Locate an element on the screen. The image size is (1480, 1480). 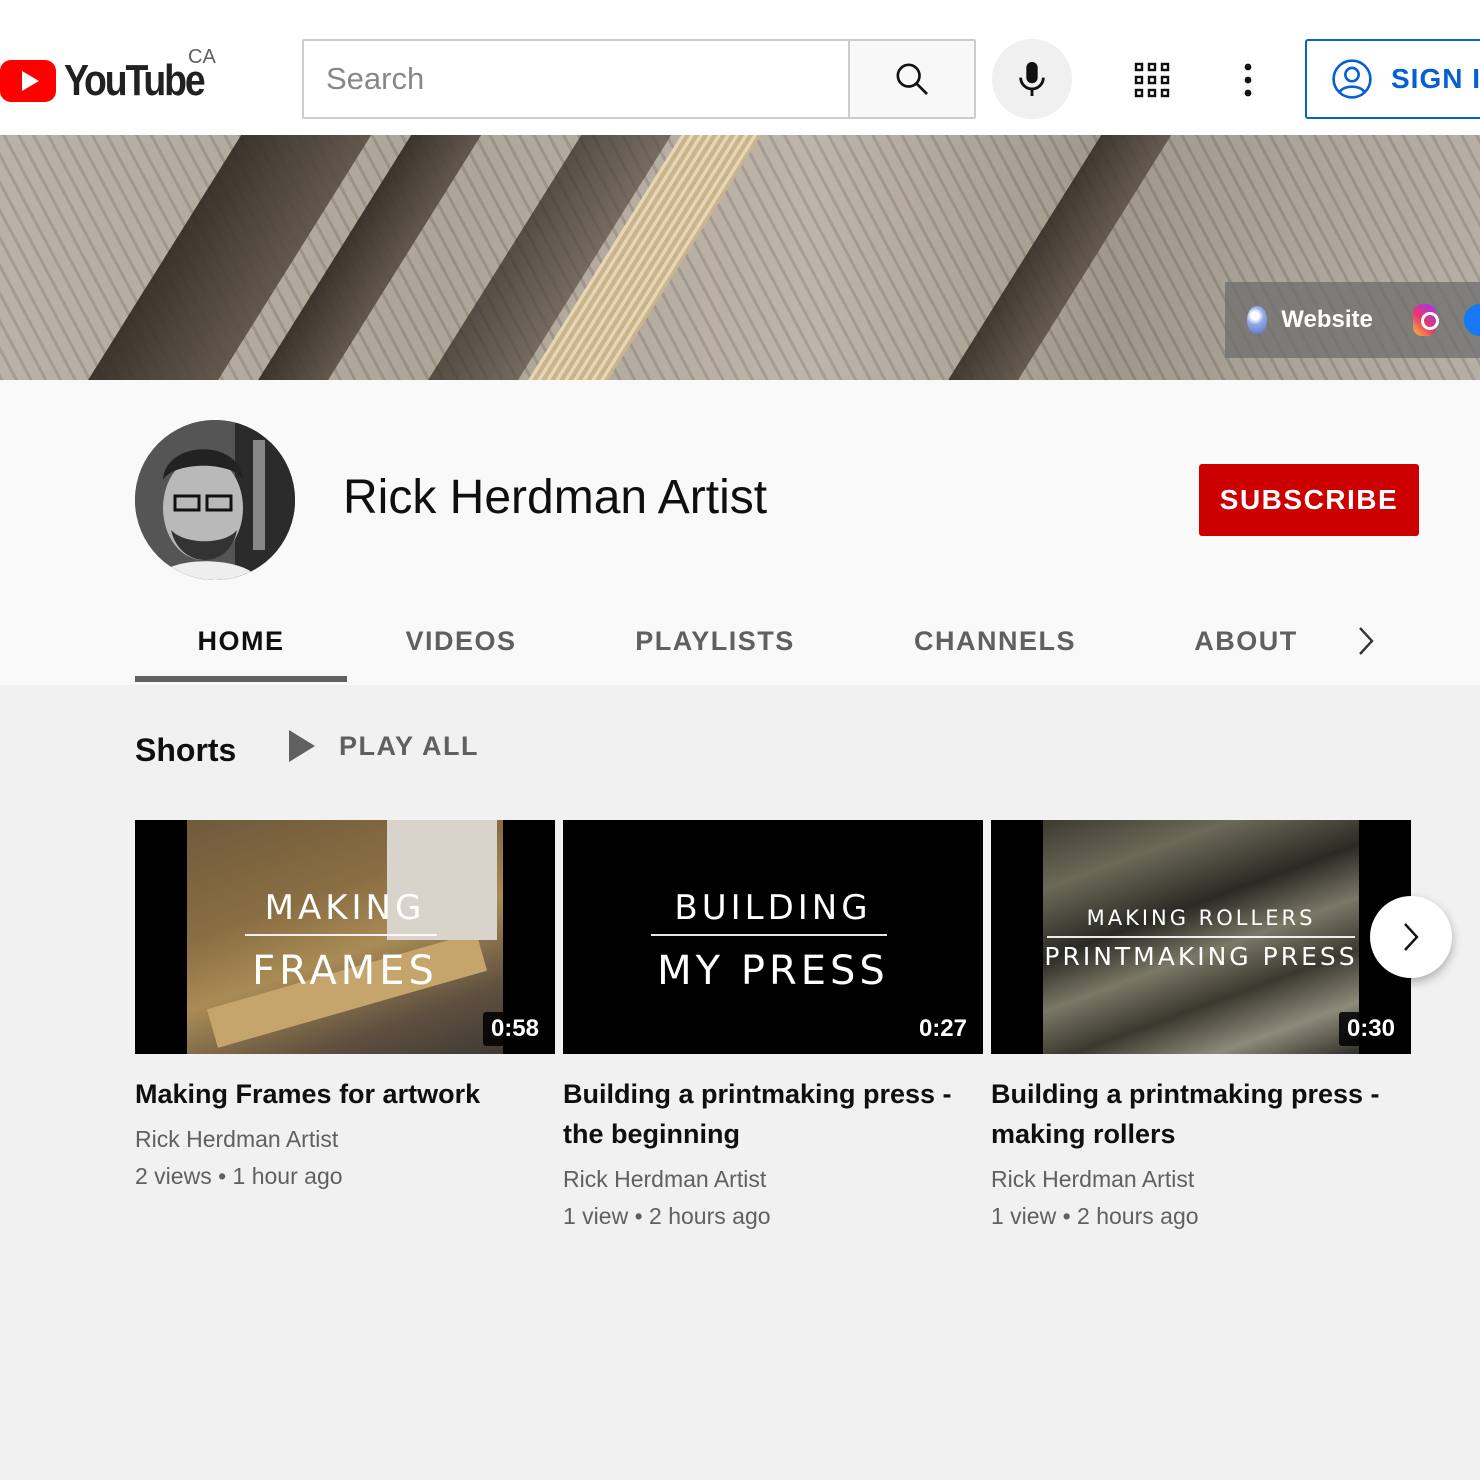
search-input is located at coordinates (576, 79).